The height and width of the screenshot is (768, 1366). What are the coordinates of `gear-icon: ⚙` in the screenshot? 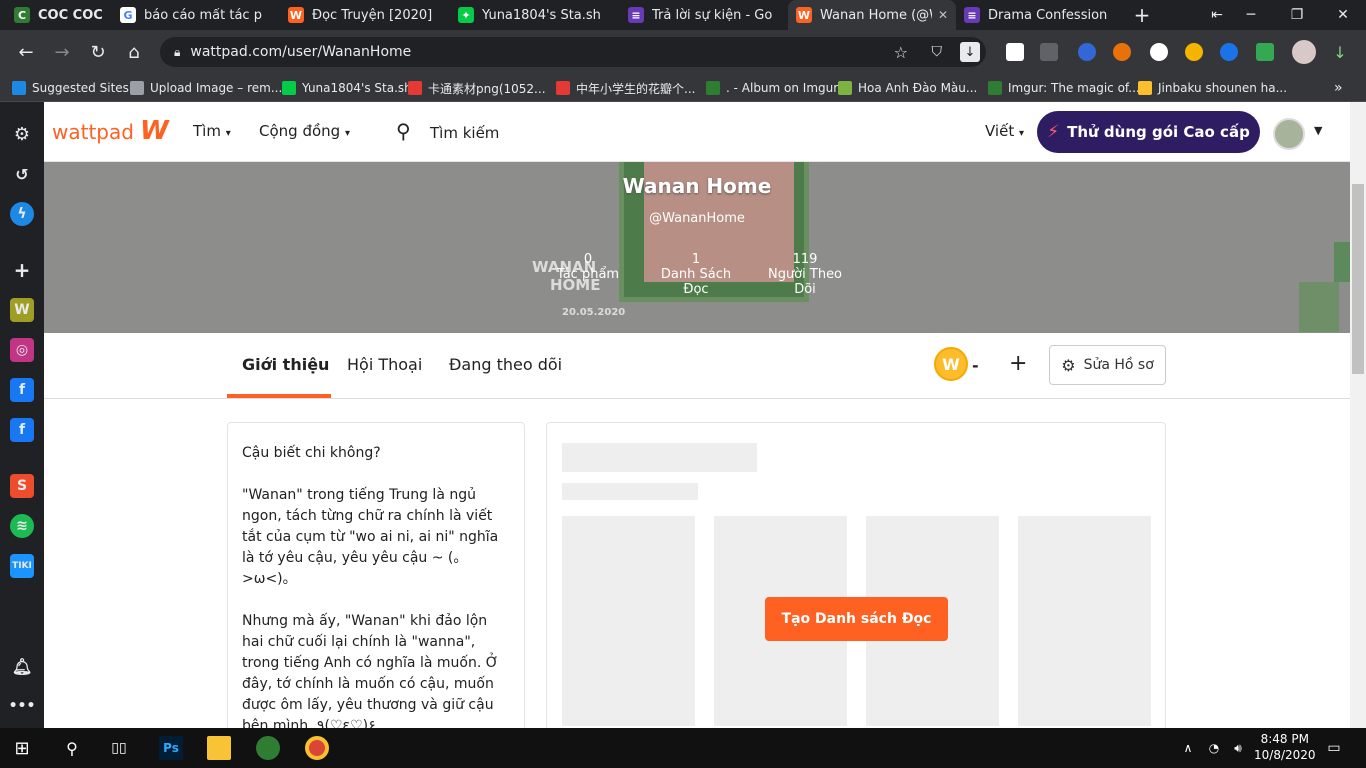 It's located at (22, 134).